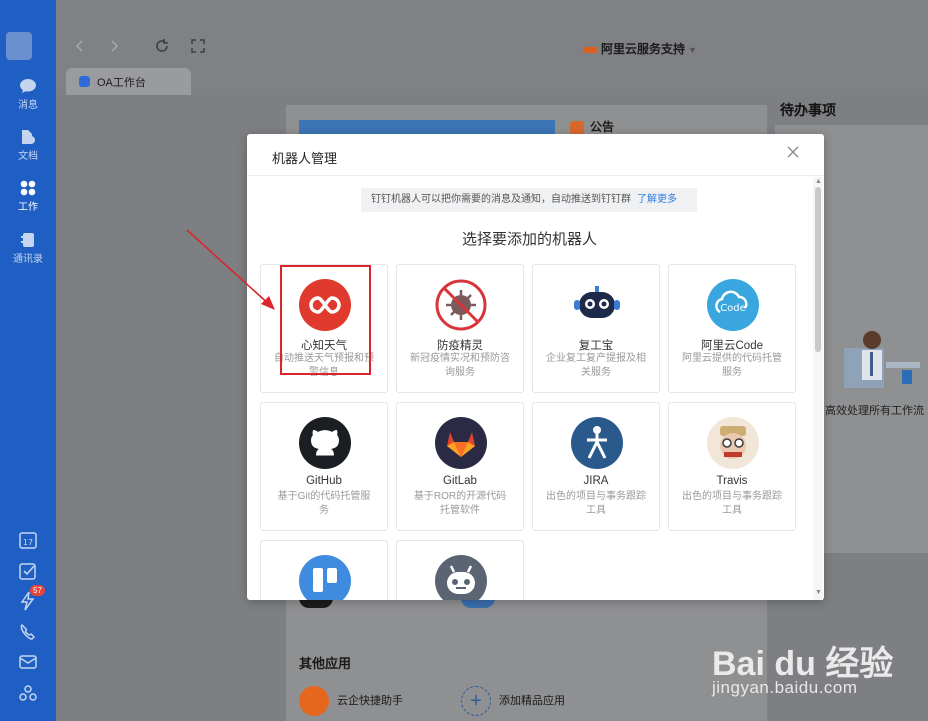 This screenshot has width=928, height=721. I want to click on todo-check-icon, so click(28, 571).